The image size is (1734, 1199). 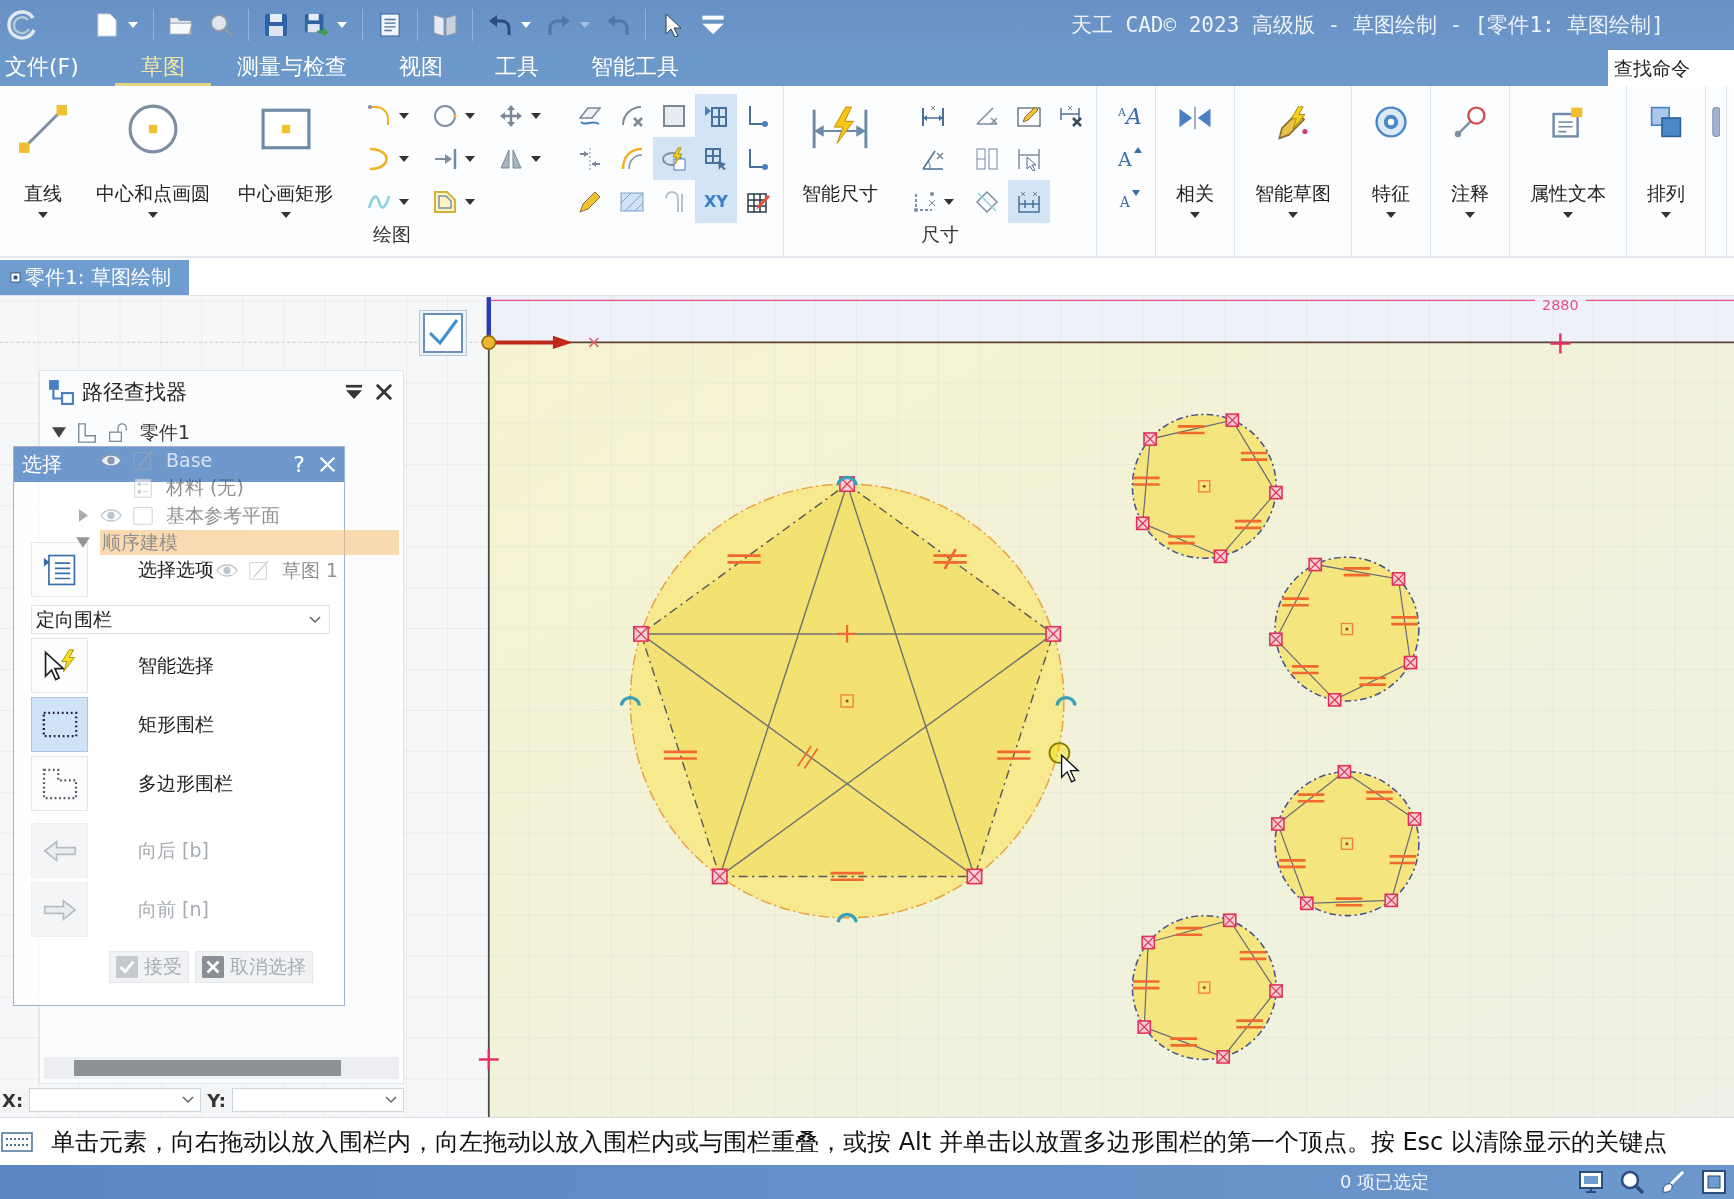 I want to click on move-arrows-icon, so click(x=511, y=115).